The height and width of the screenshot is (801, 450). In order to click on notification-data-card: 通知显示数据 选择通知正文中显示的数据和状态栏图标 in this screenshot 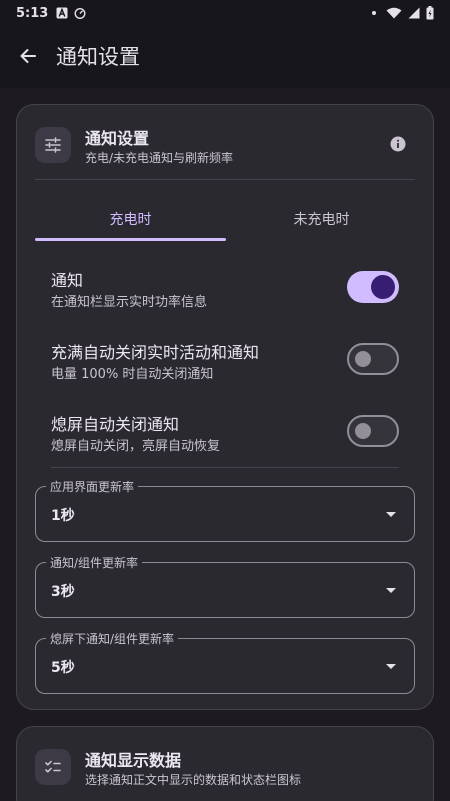, I will do `click(225, 763)`.